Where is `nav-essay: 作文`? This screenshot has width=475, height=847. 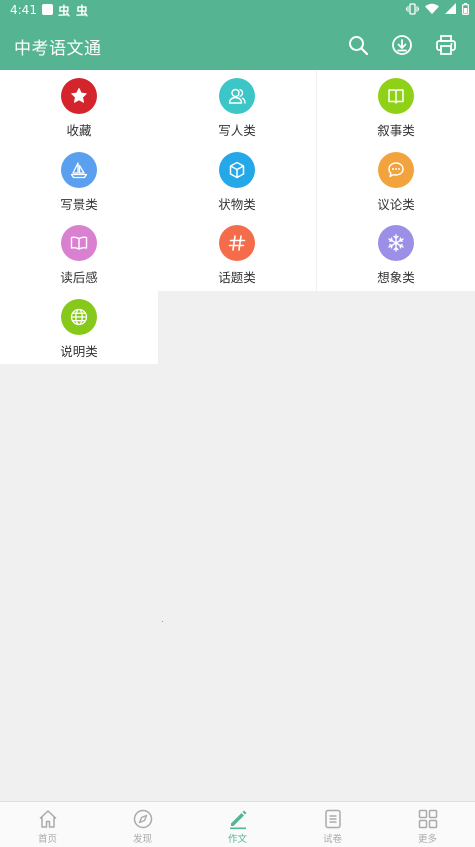
nav-essay: 作文 is located at coordinates (237, 824).